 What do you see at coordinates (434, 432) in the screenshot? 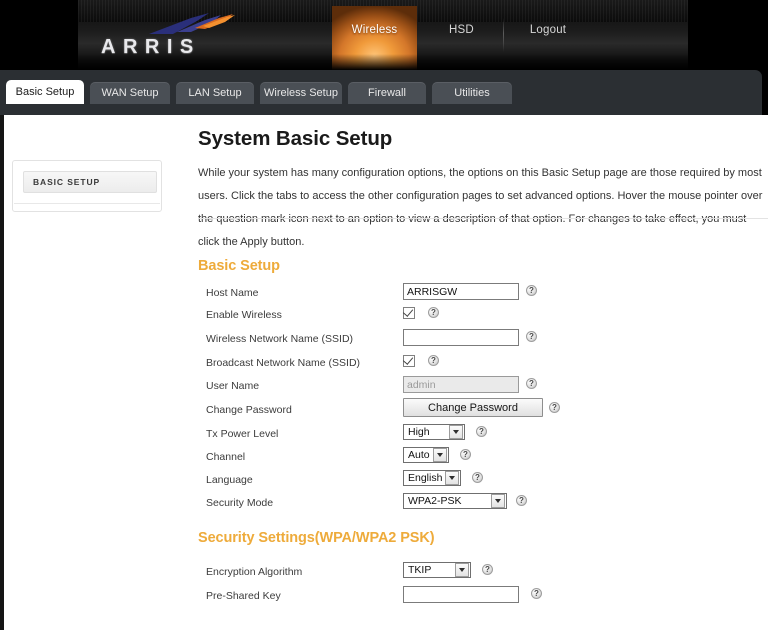
I see `tx-power-level-select: High` at bounding box center [434, 432].